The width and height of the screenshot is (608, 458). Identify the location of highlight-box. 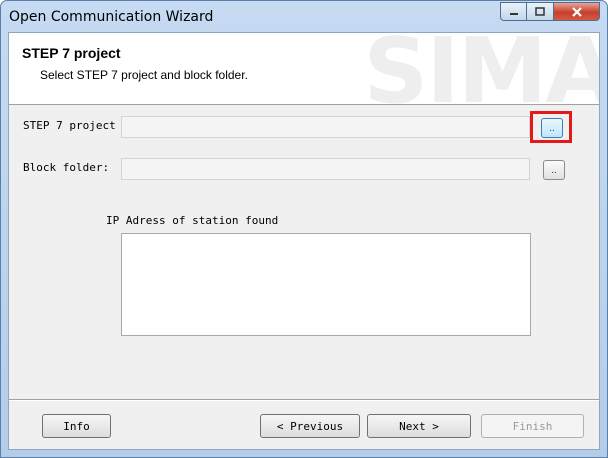
(551, 127).